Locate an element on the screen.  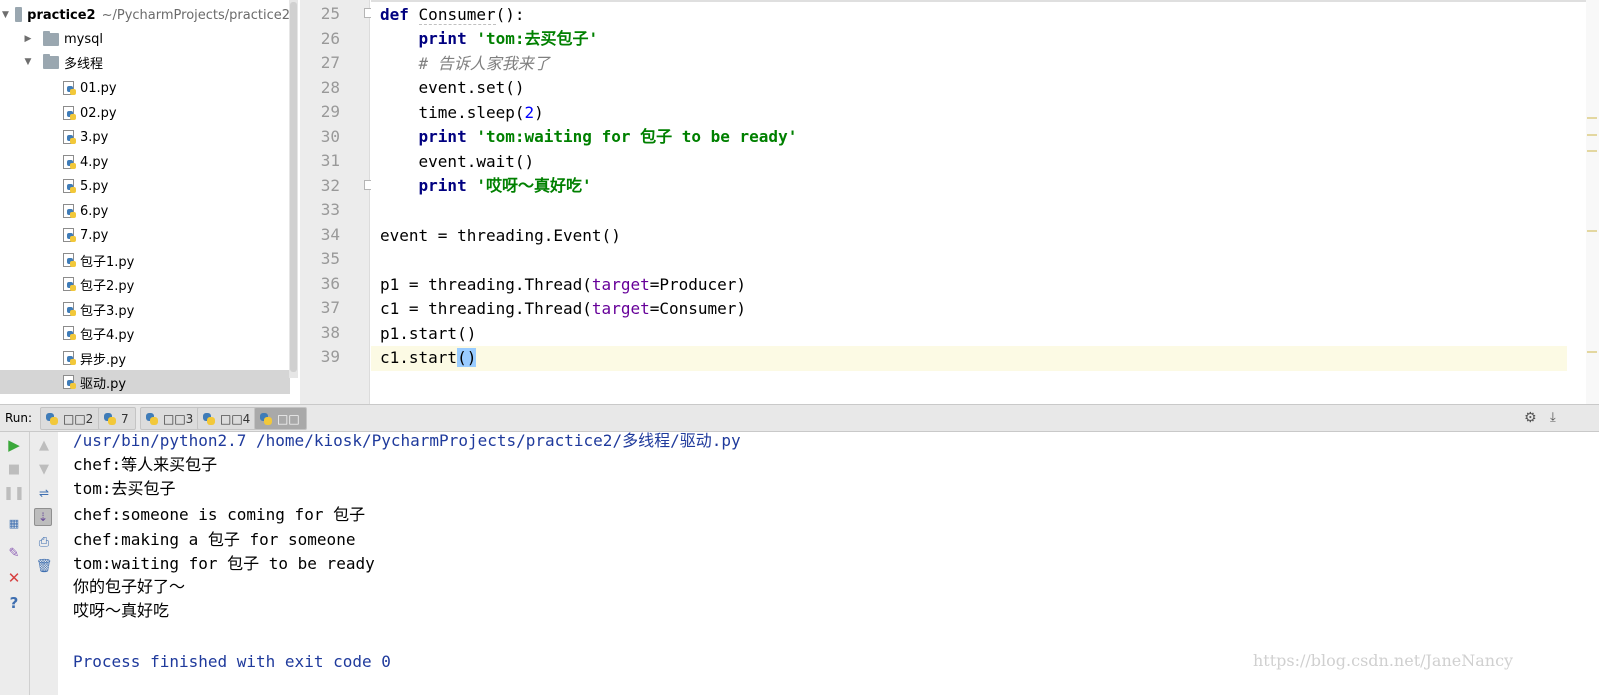
string-literal: '哎呀～真好吃' is located at coordinates (534, 185).